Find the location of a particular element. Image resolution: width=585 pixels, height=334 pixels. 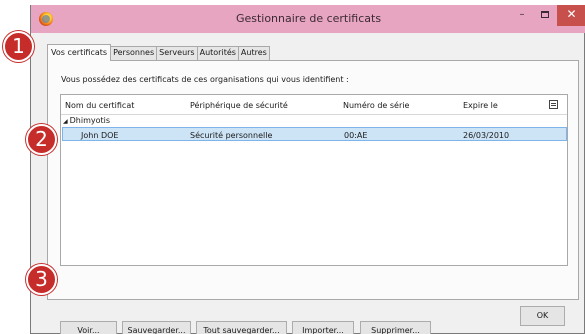

close-button: ✕ is located at coordinates (571, 15).